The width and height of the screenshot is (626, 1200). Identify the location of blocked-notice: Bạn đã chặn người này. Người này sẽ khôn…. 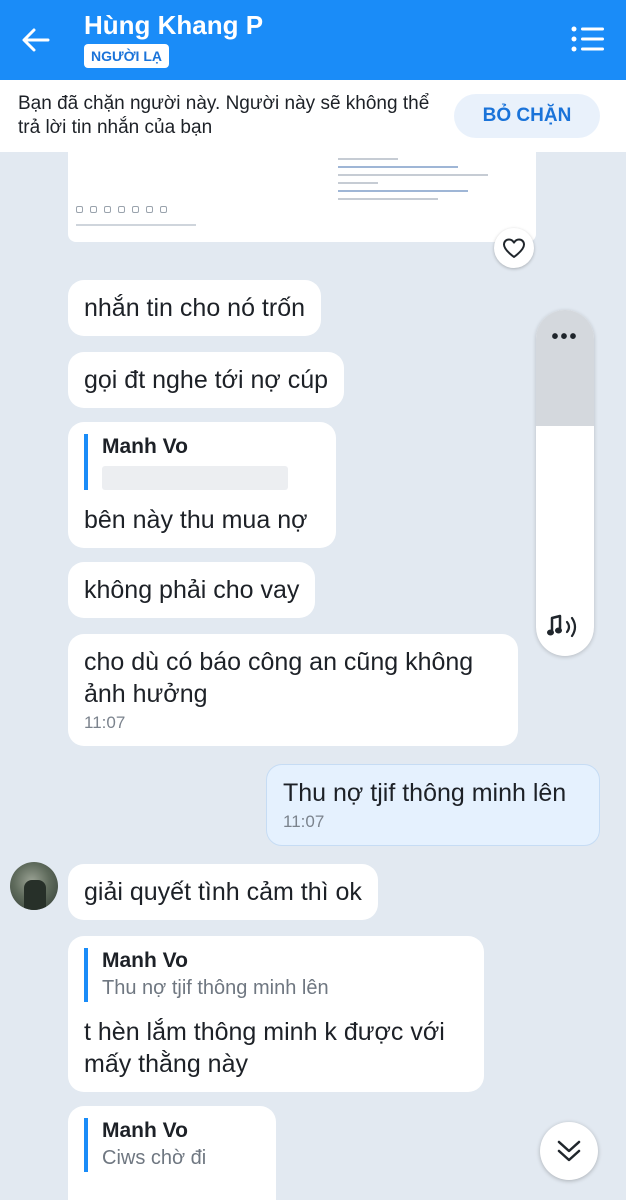
(224, 115).